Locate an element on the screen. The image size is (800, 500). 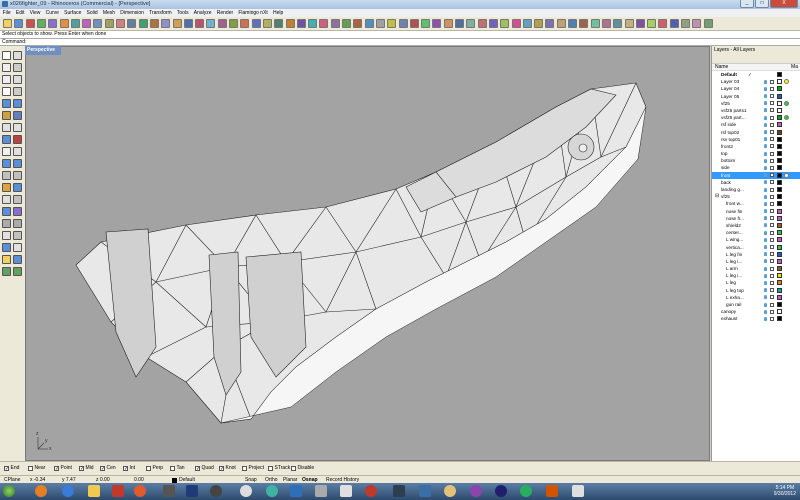
toolbar-button-5-icon is located at coordinates (64, 23).